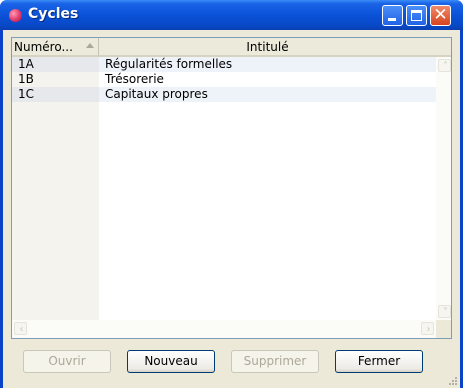 The height and width of the screenshot is (388, 463). I want to click on cycles-app-icon, so click(15, 15).